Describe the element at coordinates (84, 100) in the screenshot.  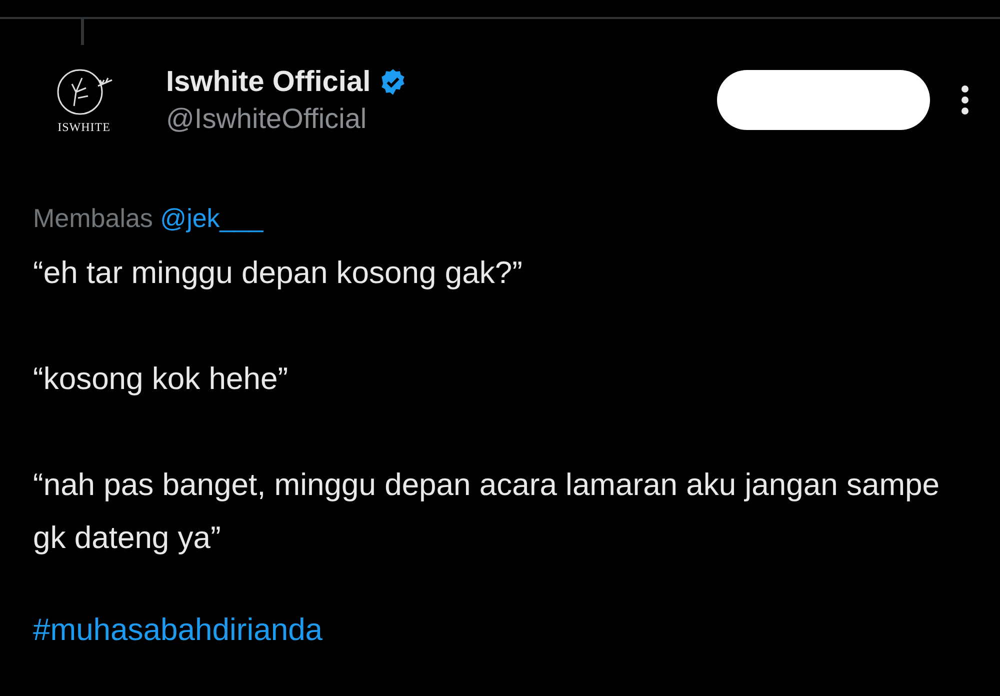
I see `avatar-logo: ISWHITE` at that location.